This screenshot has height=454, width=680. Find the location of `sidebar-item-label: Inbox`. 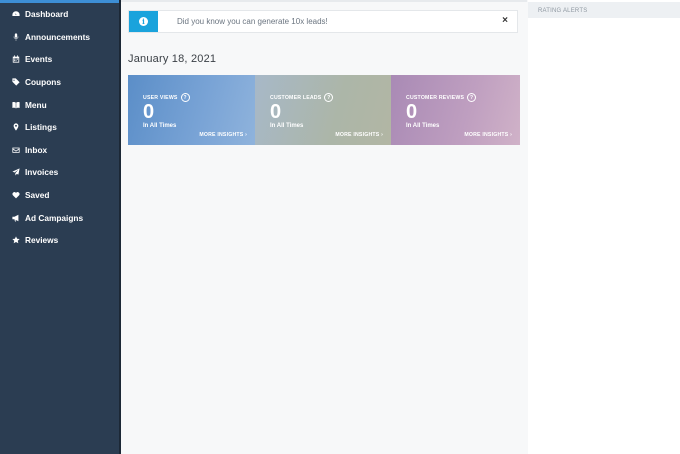

sidebar-item-label: Inbox is located at coordinates (36, 149).